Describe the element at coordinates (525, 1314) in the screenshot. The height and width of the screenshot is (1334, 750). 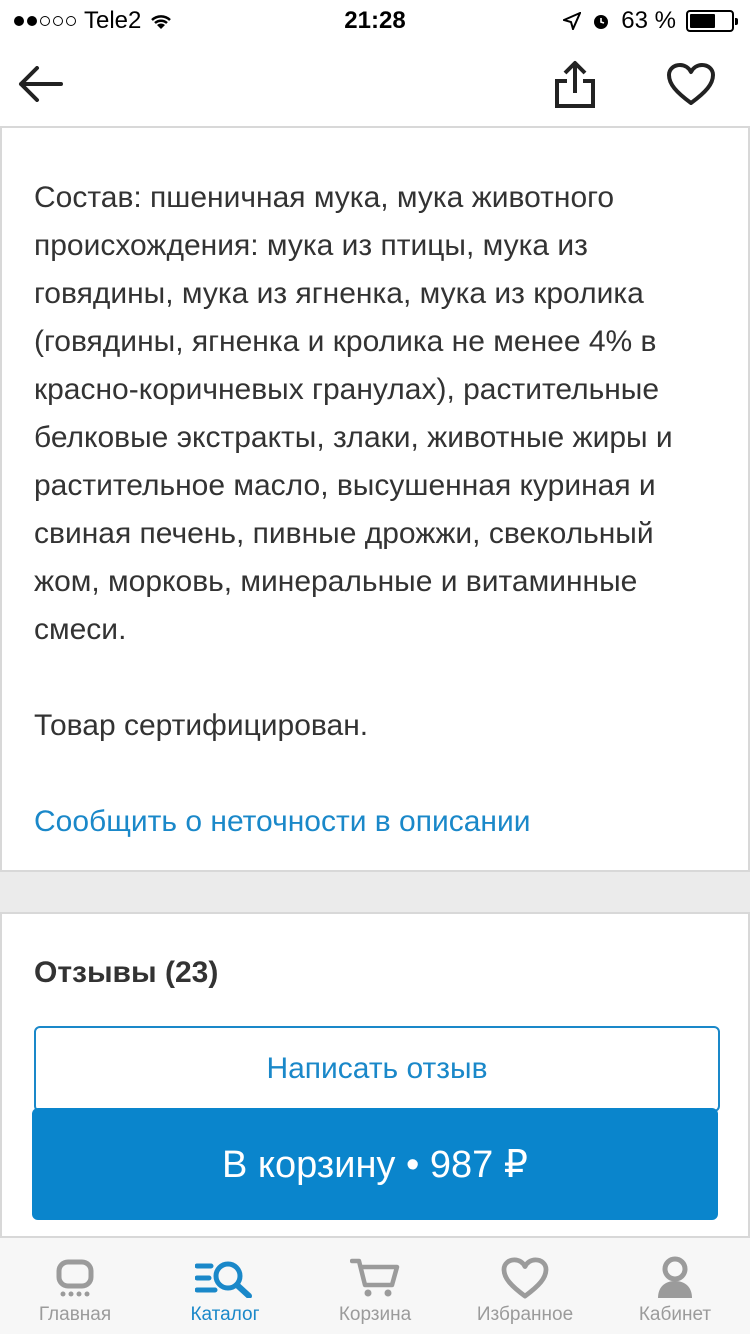
I see `tab-favorites-label: Избранное` at that location.